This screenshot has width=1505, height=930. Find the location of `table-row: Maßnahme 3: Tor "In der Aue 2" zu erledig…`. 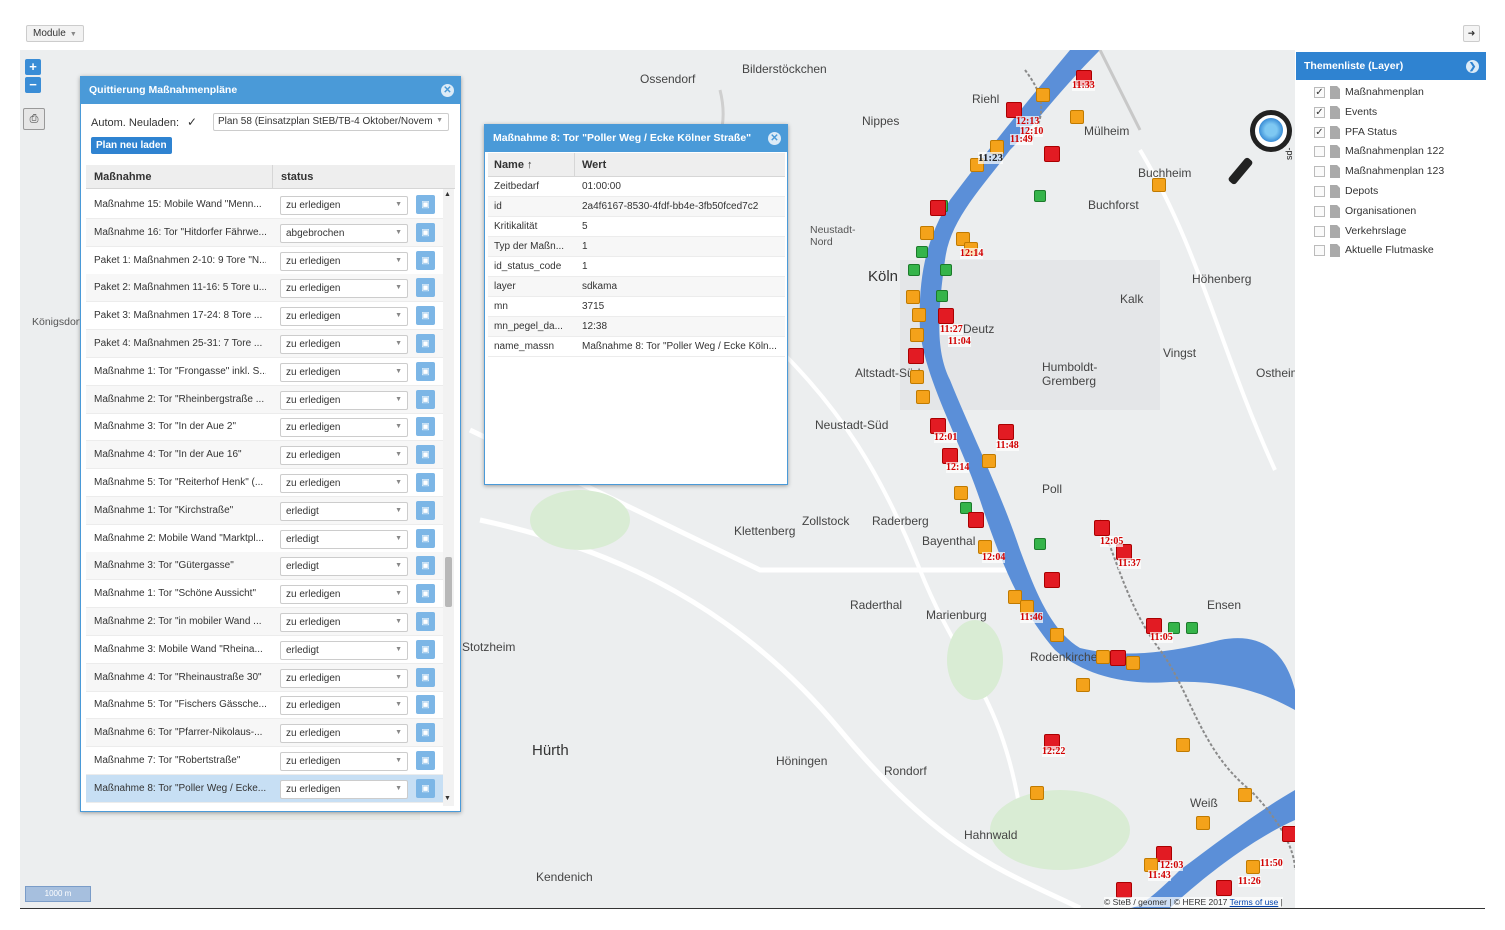

table-row: Maßnahme 3: Tor "In der Aue 2" zu erledig… is located at coordinates (264, 427).